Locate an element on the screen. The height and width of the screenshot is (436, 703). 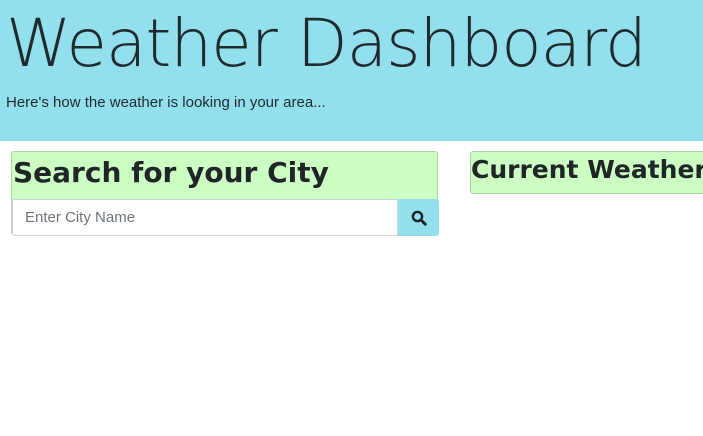
search-button is located at coordinates (418, 217).